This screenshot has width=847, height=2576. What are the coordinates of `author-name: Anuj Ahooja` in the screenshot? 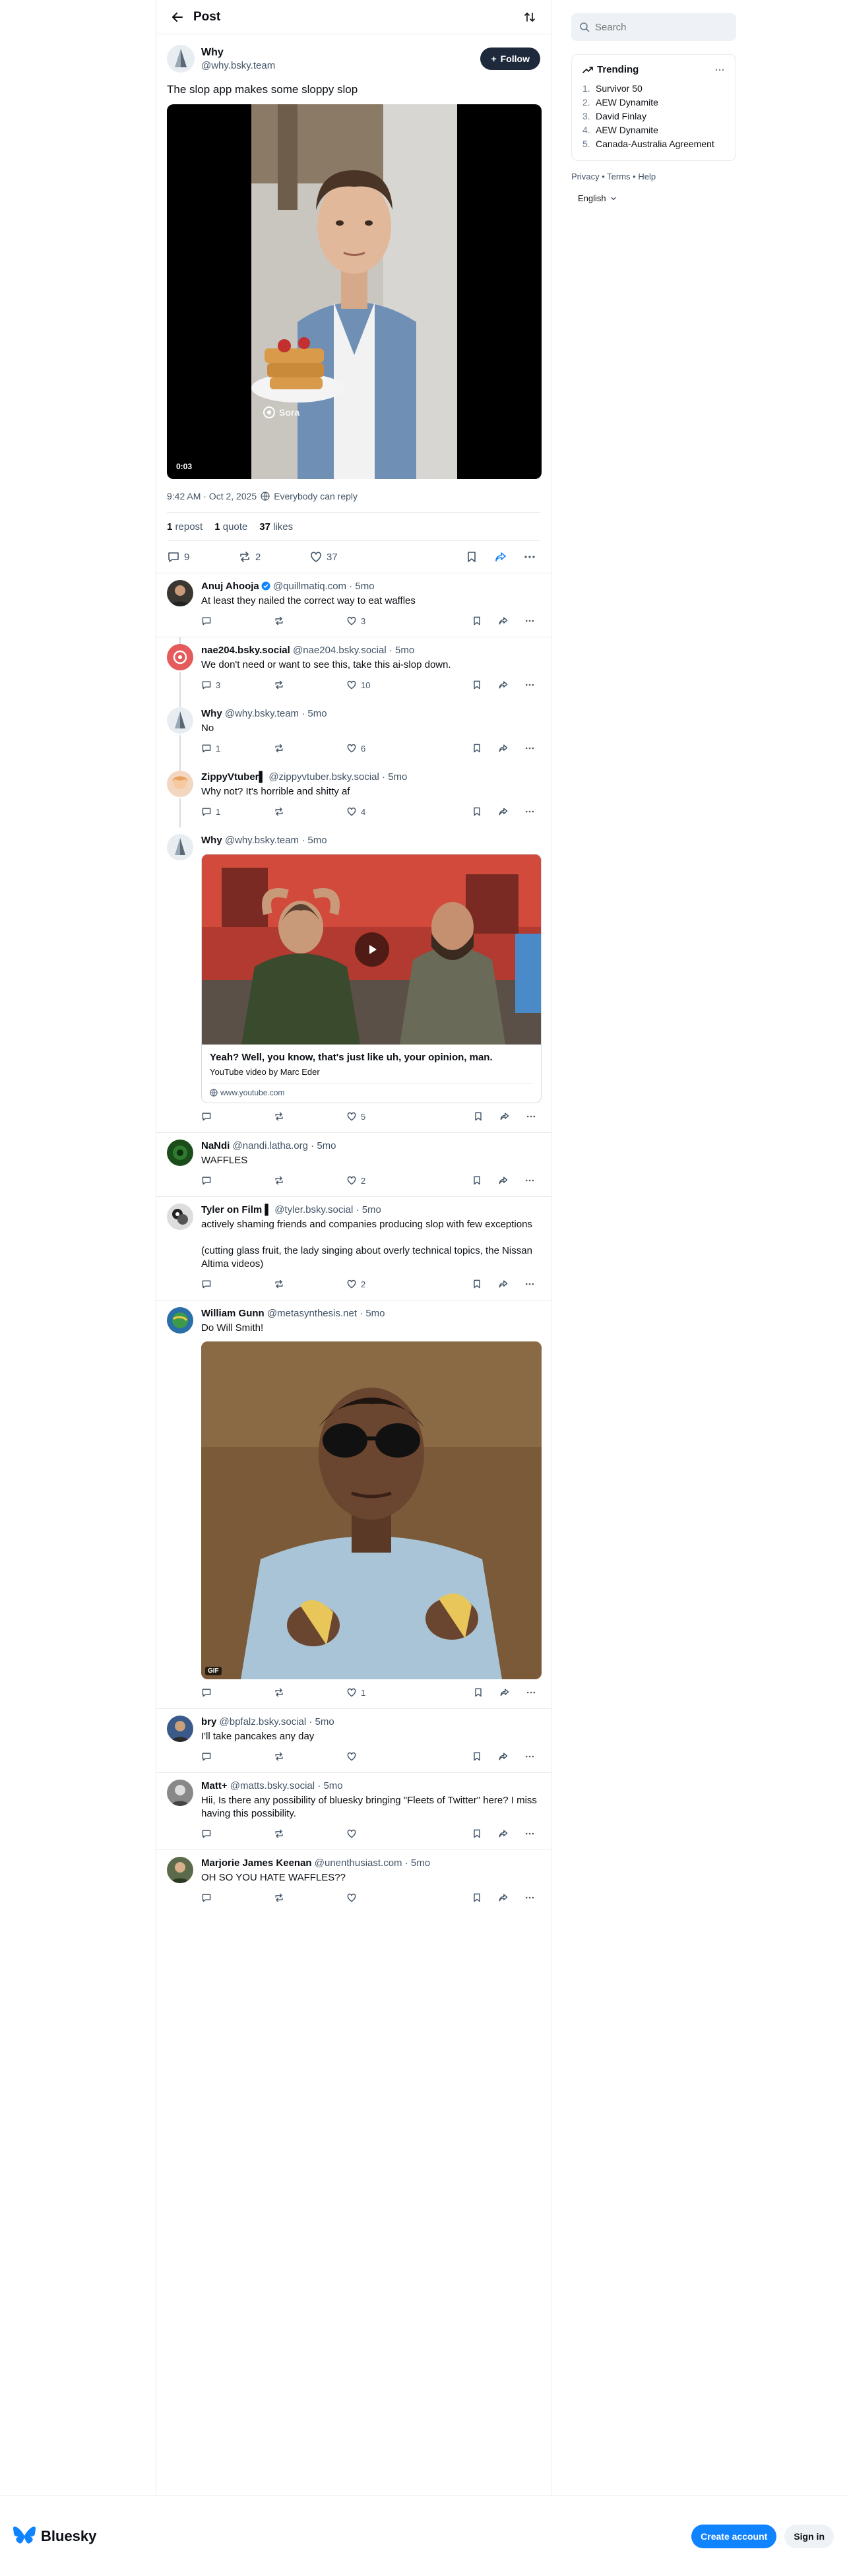 It's located at (230, 586).